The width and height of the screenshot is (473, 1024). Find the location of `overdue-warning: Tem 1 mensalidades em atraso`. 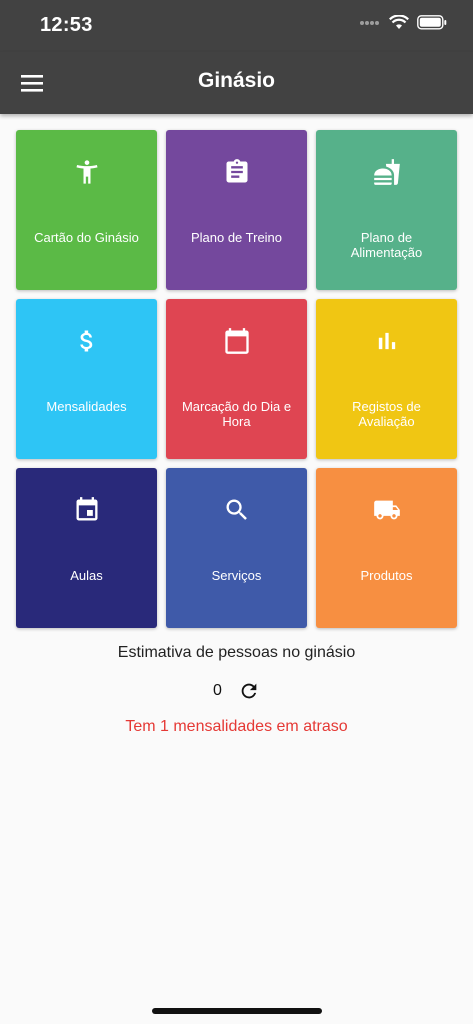

overdue-warning: Tem 1 mensalidades em atraso is located at coordinates (236, 726).